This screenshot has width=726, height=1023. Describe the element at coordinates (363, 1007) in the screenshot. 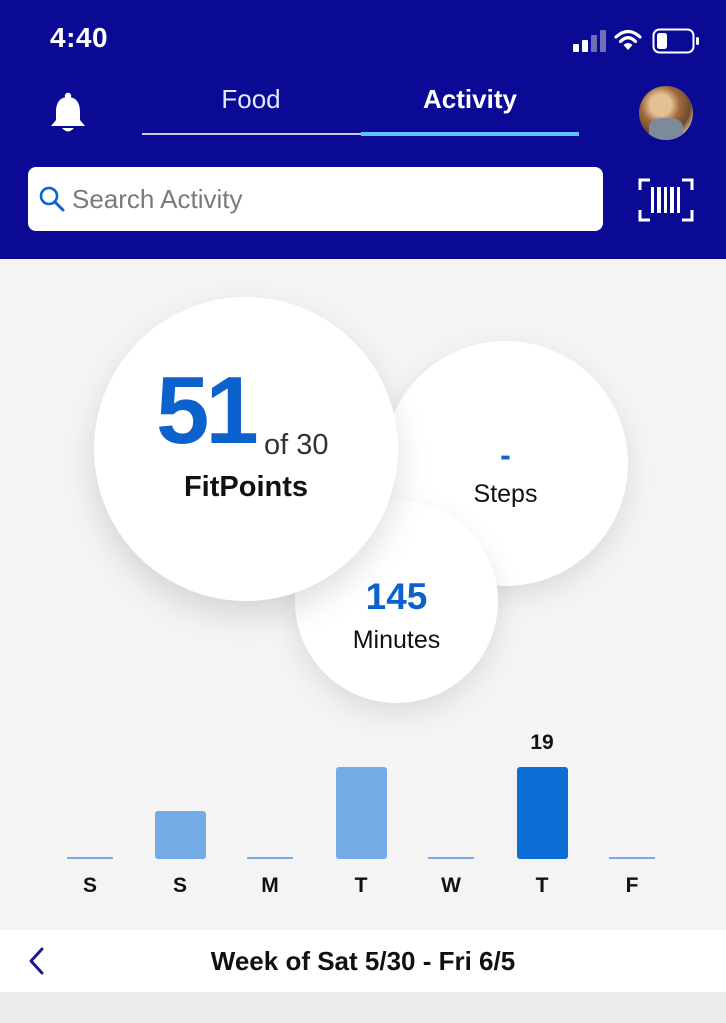

I see `bottom-divider` at that location.